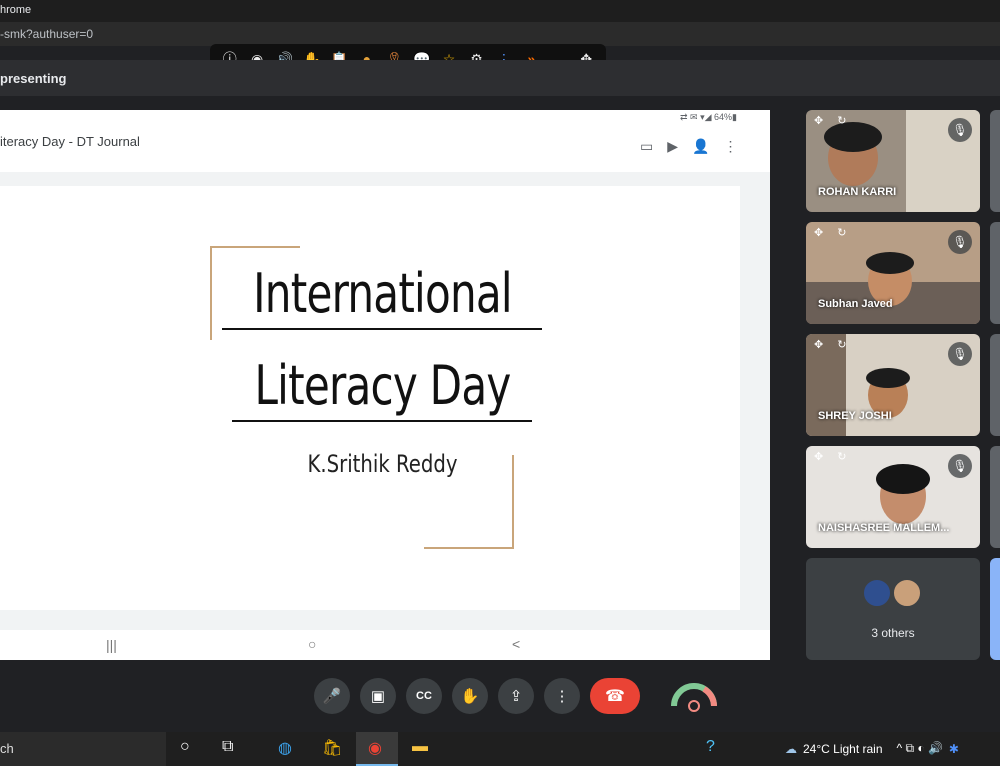 This screenshot has height=766, width=1000. Describe the element at coordinates (7, 748) in the screenshot. I see `search-text: ch` at that location.